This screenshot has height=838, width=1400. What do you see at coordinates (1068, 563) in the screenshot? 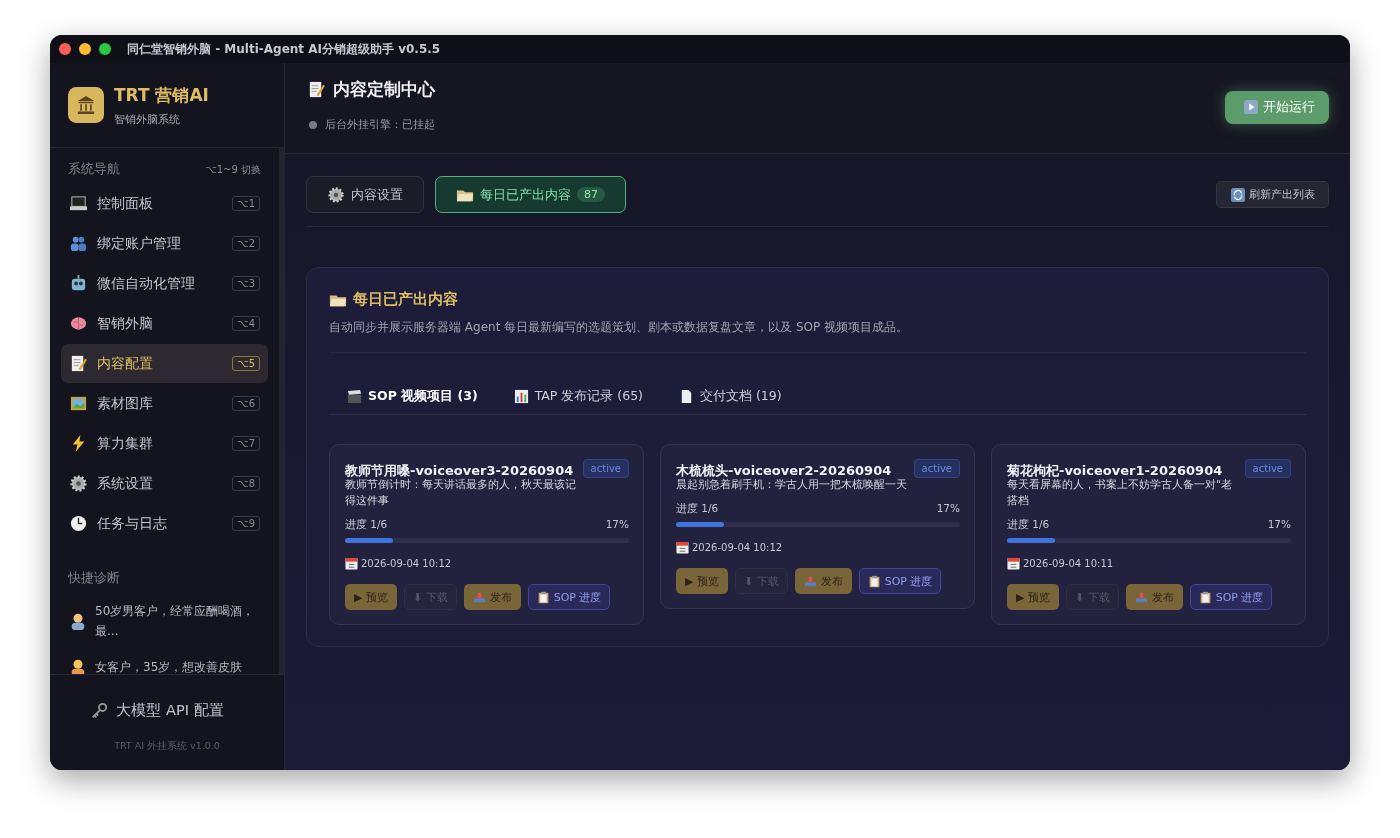
I see `card-date: 2026-09-04 10:11` at bounding box center [1068, 563].